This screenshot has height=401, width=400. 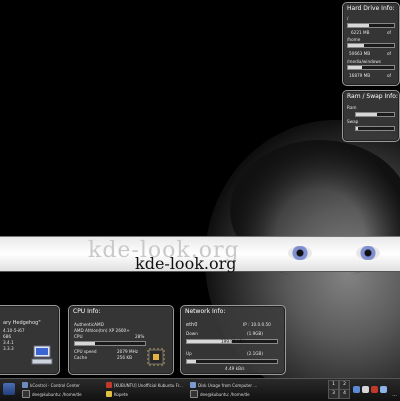 I want to click on tray-clipboard-icon, so click(x=383, y=389).